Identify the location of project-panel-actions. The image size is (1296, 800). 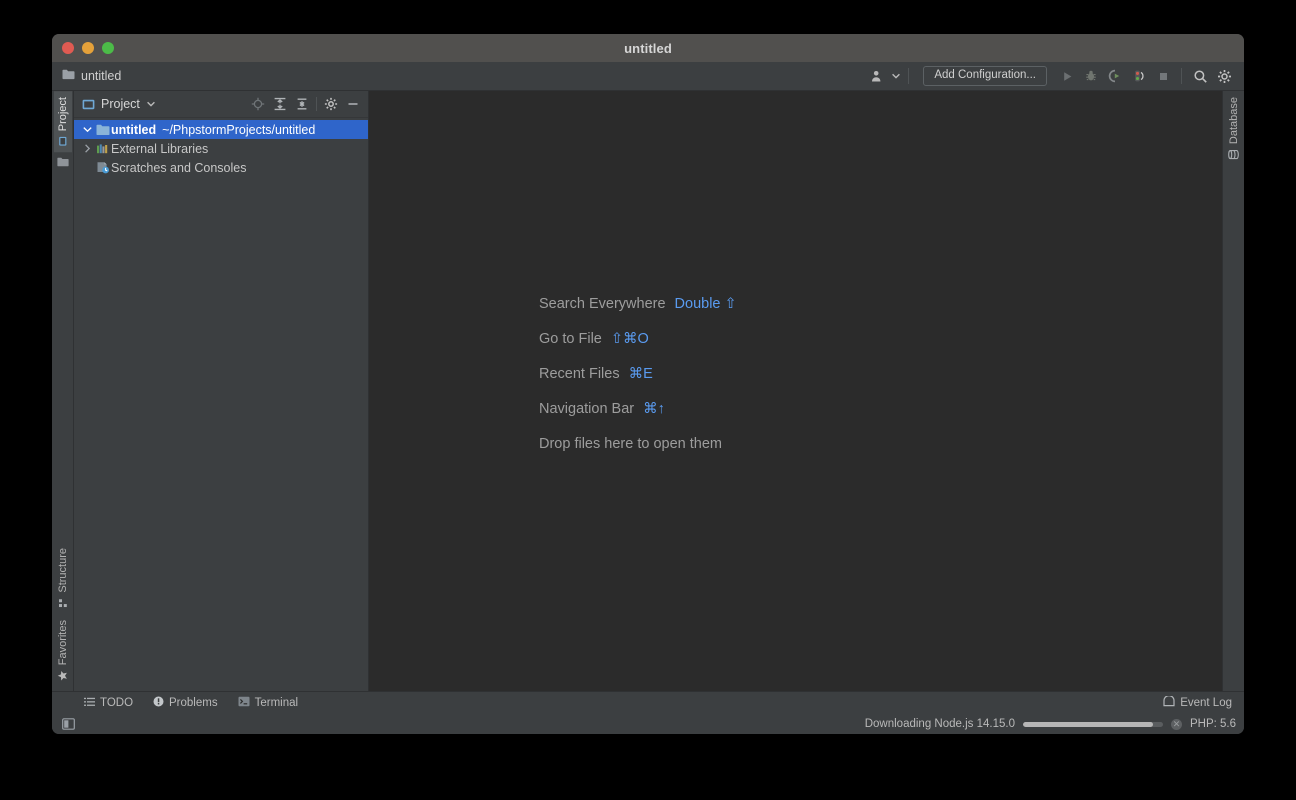
(305, 104).